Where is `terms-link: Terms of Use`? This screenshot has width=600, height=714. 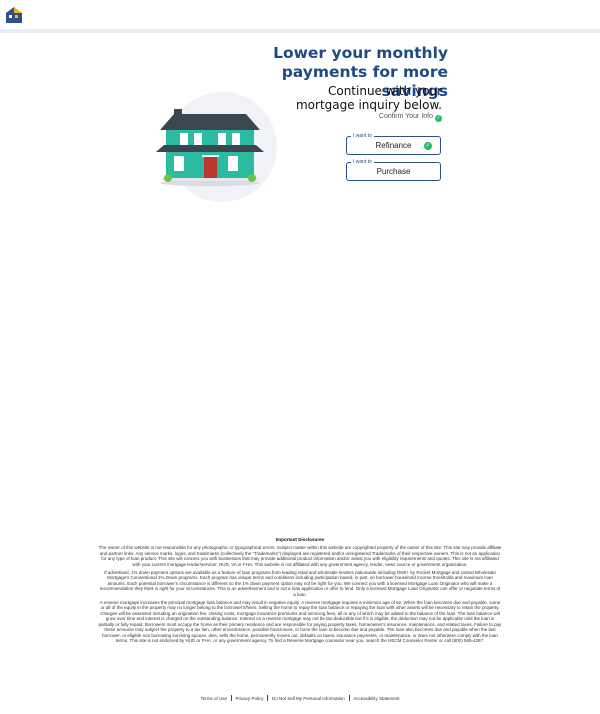 terms-link: Terms of Use is located at coordinates (213, 698).